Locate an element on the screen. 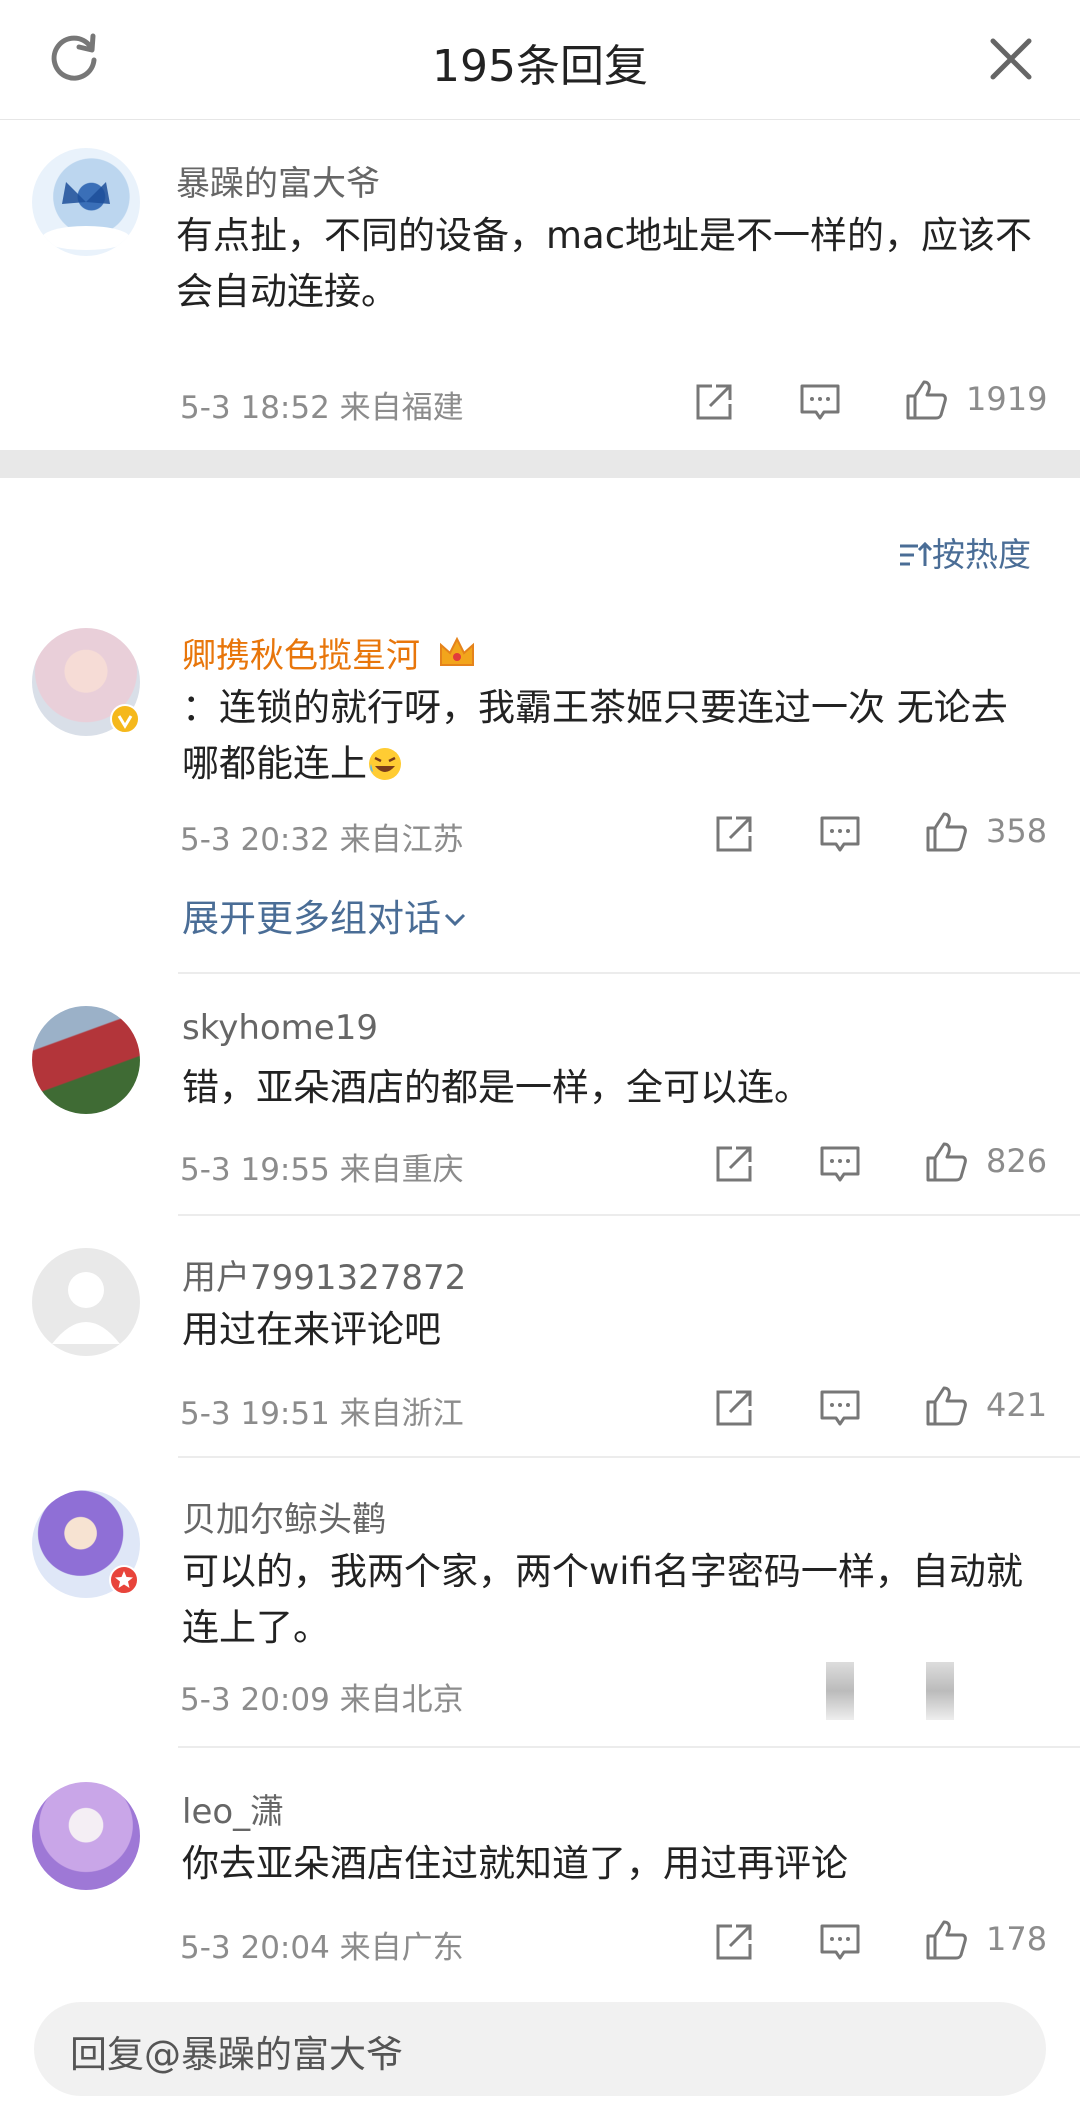 This screenshot has height=2114, width=1080. comment-text: 用过在来评论吧 is located at coordinates (311, 1329).